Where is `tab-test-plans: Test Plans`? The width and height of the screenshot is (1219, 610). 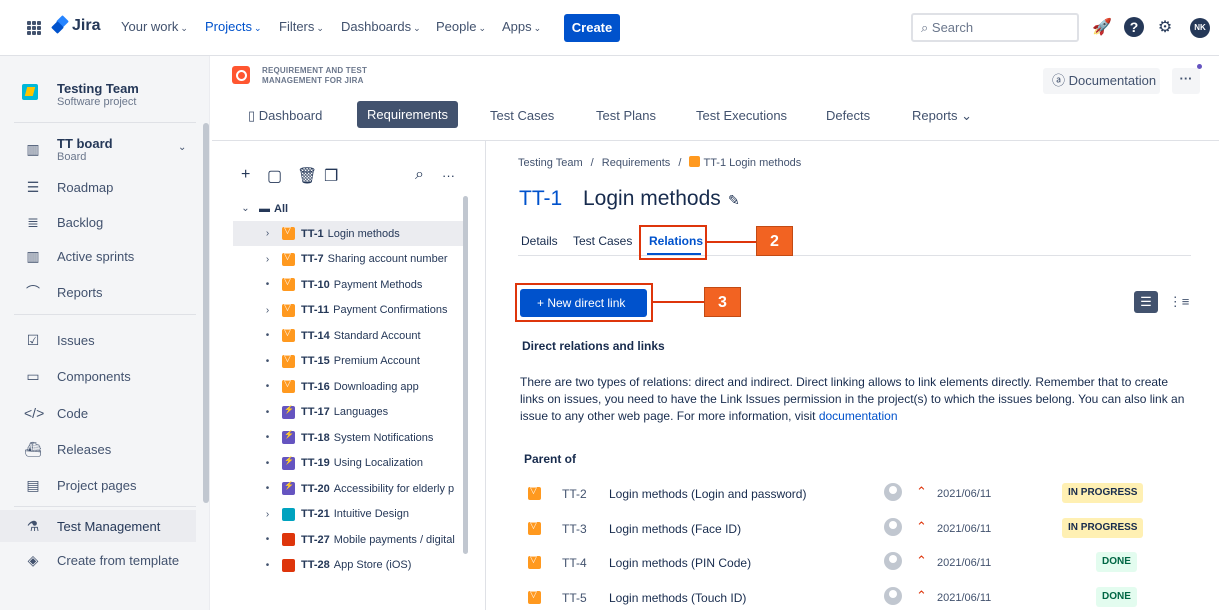
tab-test-plans: Test Plans is located at coordinates (626, 115).